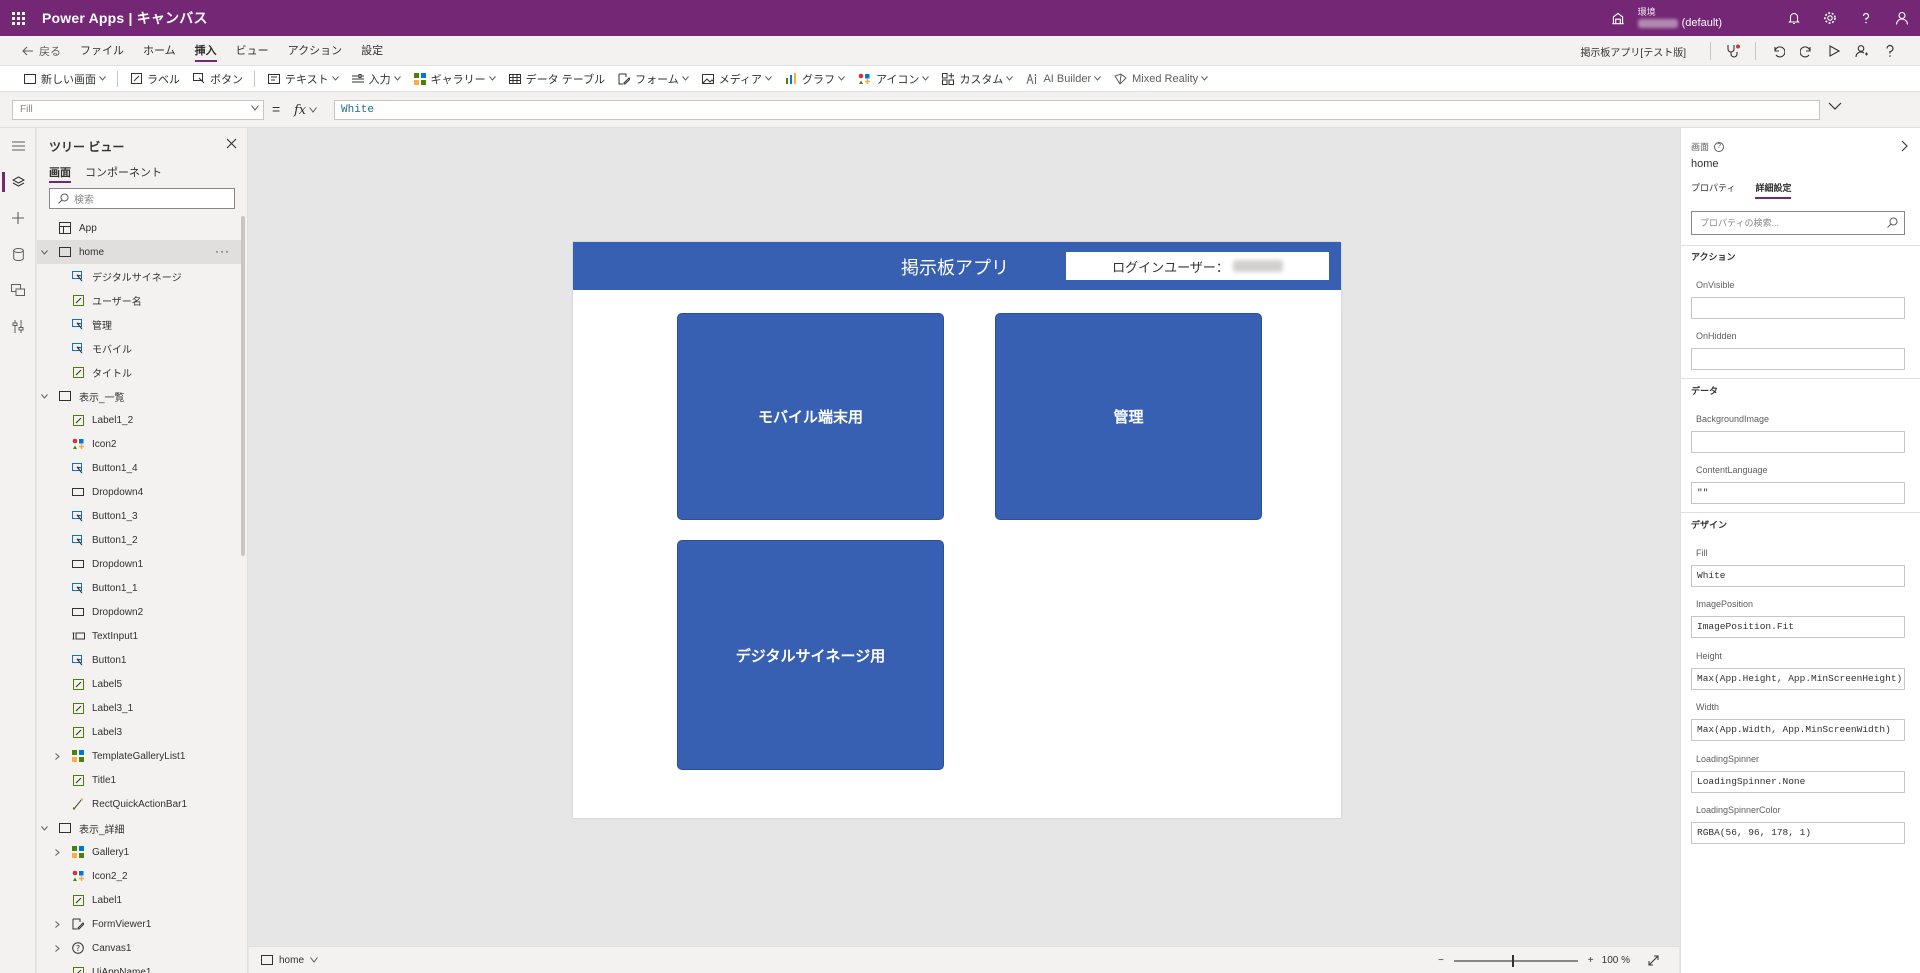  I want to click on menu-action: アクション, so click(315, 51).